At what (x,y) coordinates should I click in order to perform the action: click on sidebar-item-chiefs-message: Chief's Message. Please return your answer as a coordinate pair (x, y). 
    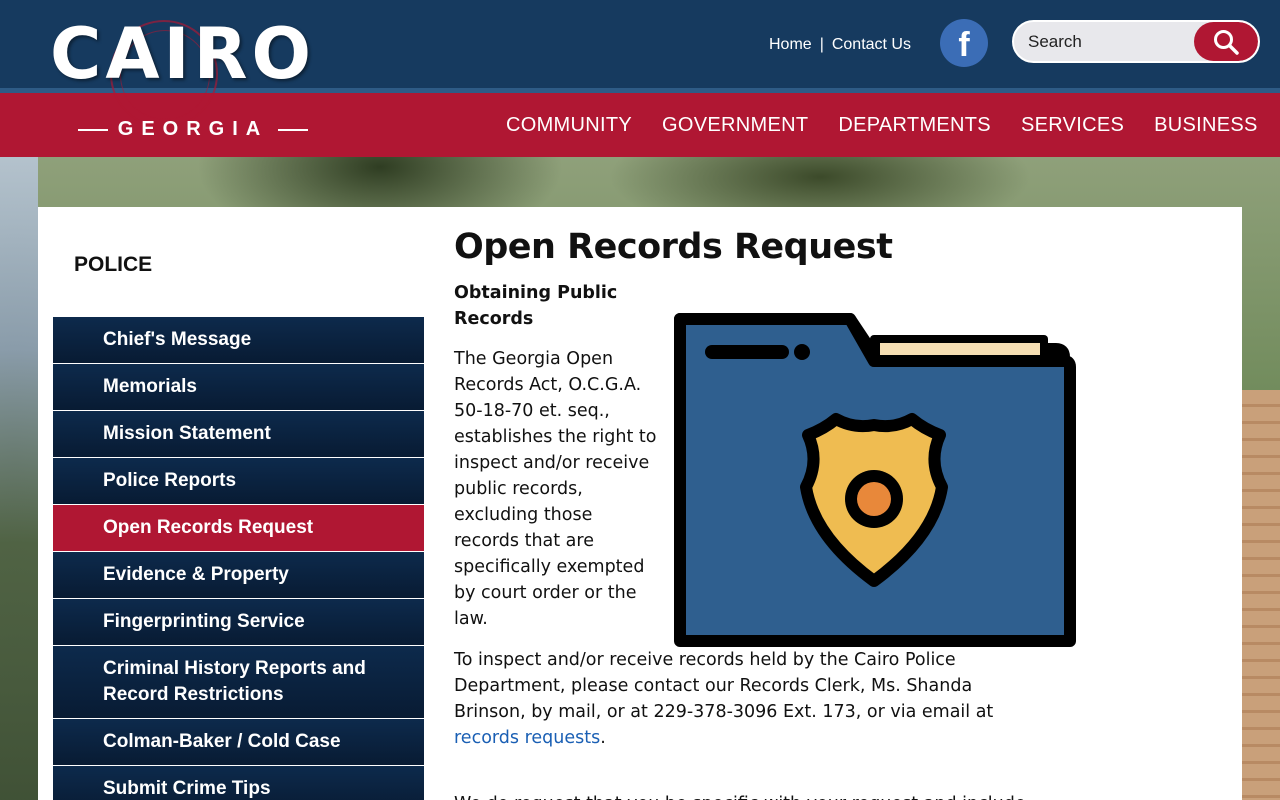
    Looking at the image, I should click on (238, 340).